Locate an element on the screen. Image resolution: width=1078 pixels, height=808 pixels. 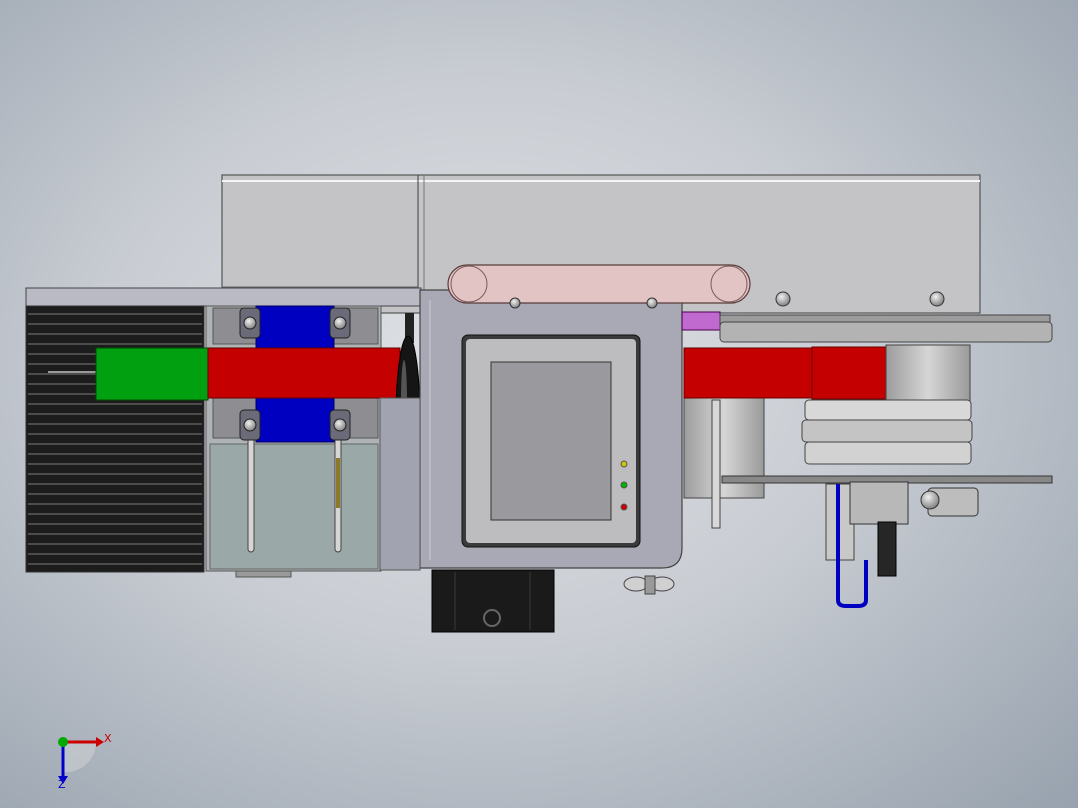
indicator-led-red is located at coordinates (624, 507).